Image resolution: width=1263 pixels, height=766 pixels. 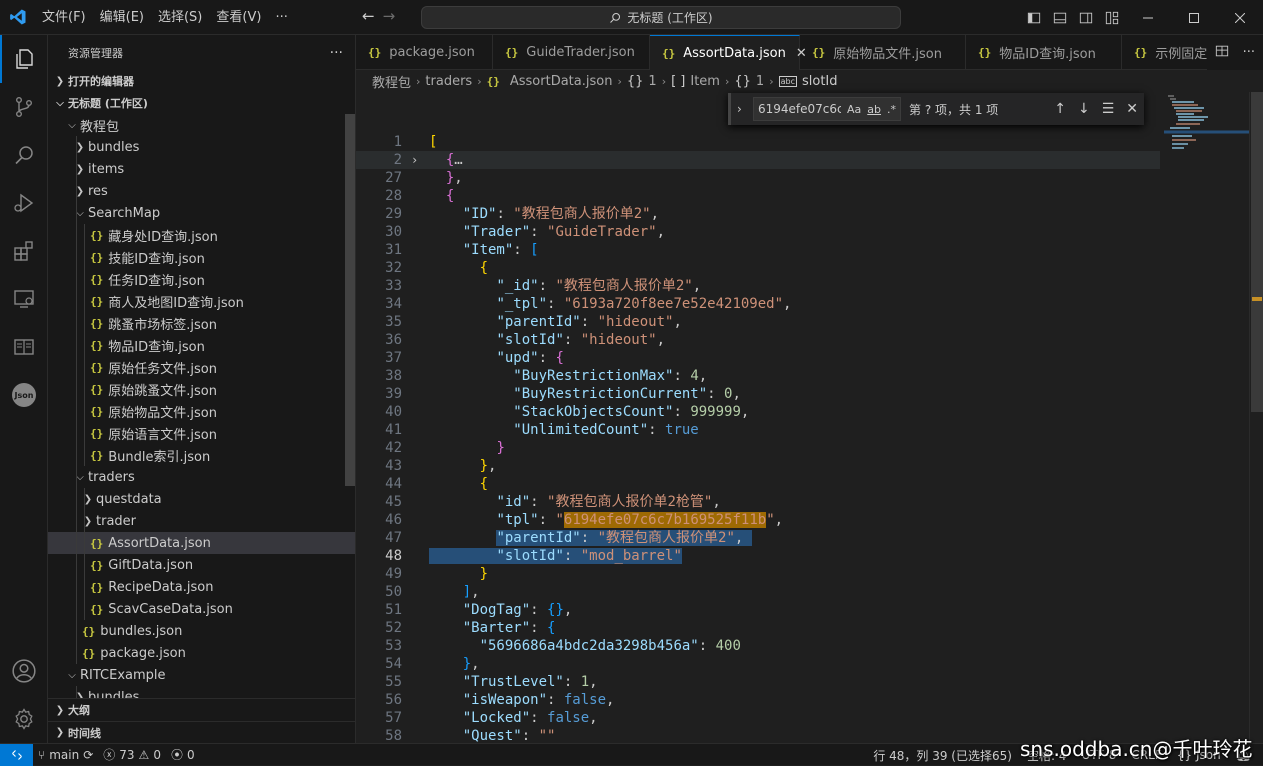 I want to click on menu-more: ···, so click(x=281, y=17).